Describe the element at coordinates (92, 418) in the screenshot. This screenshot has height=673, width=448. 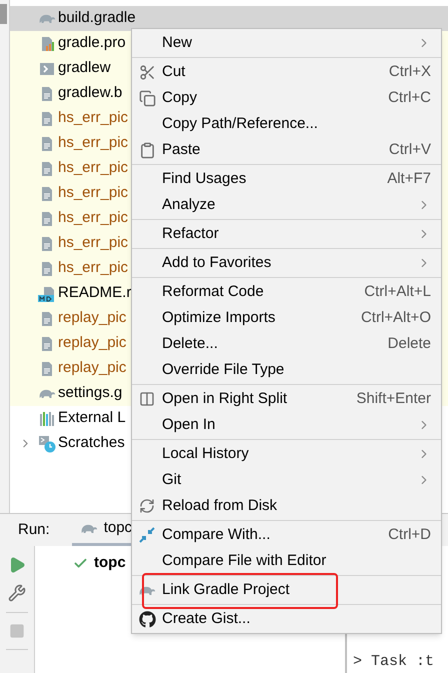
I see `file-name: External L` at that location.